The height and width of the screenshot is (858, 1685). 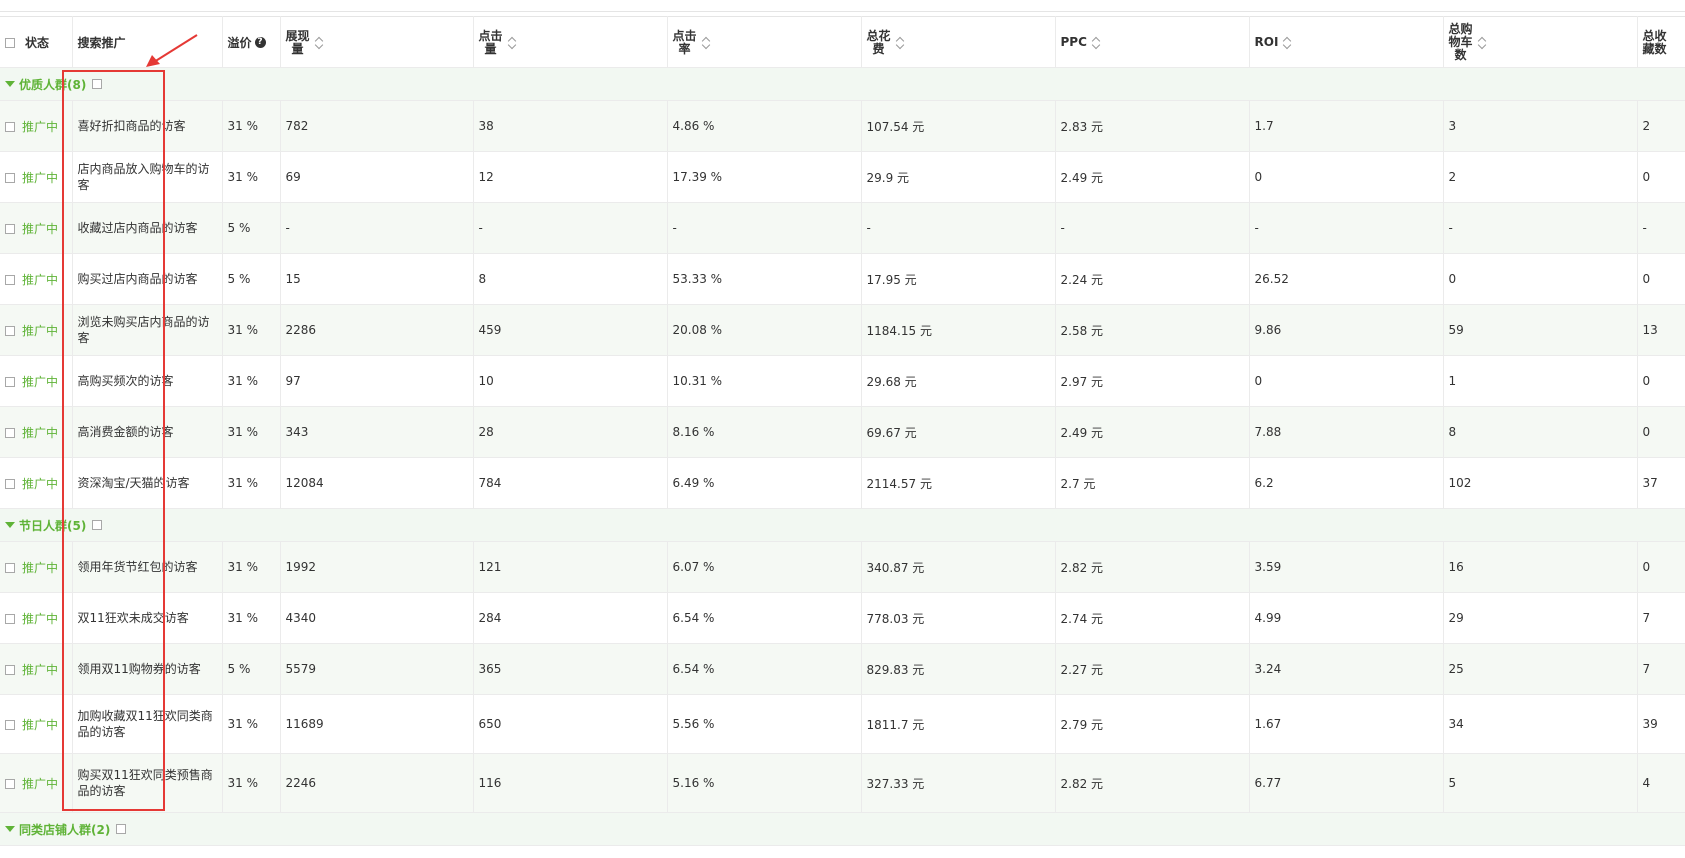 I want to click on header-fav: 总收 藏数, so click(x=1661, y=42).